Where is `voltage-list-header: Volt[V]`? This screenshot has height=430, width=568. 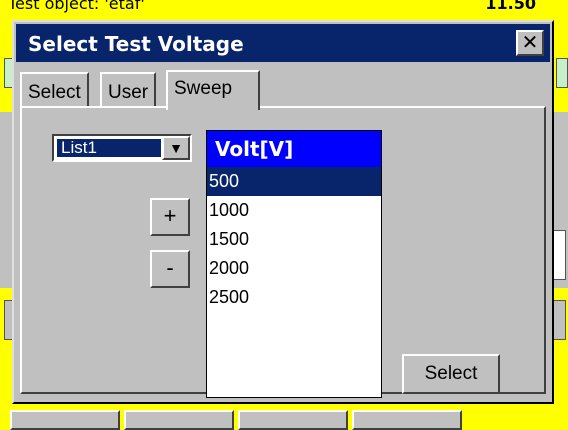
voltage-list-header: Volt[V] is located at coordinates (294, 149).